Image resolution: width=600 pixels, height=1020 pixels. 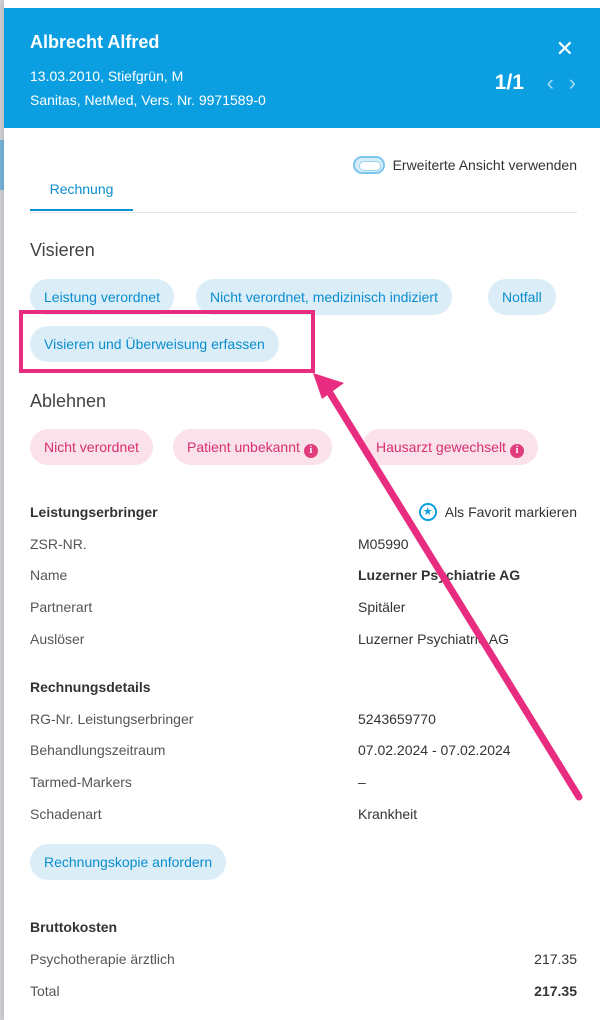 What do you see at coordinates (522, 297) in the screenshot?
I see `notfall-button: Notfall` at bounding box center [522, 297].